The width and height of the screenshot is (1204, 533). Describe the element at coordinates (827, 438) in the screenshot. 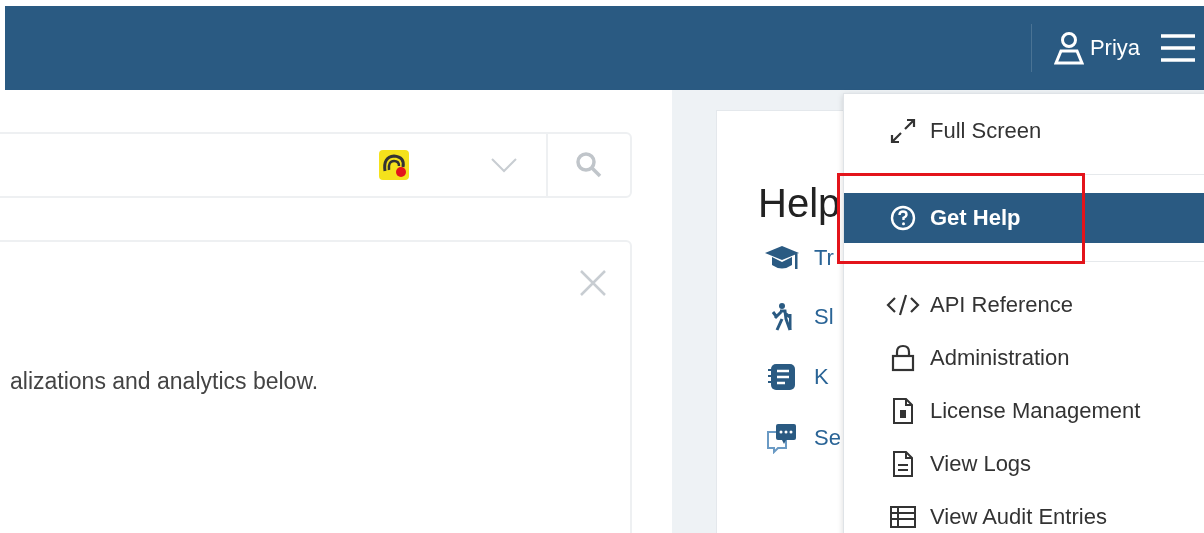

I see `help-link: Se` at that location.